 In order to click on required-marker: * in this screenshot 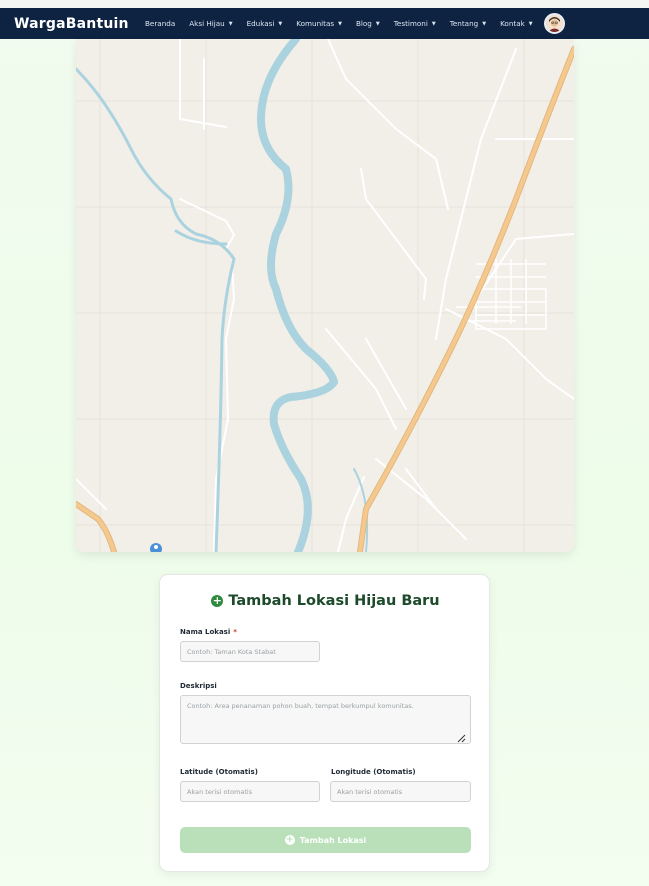, I will do `click(235, 632)`.